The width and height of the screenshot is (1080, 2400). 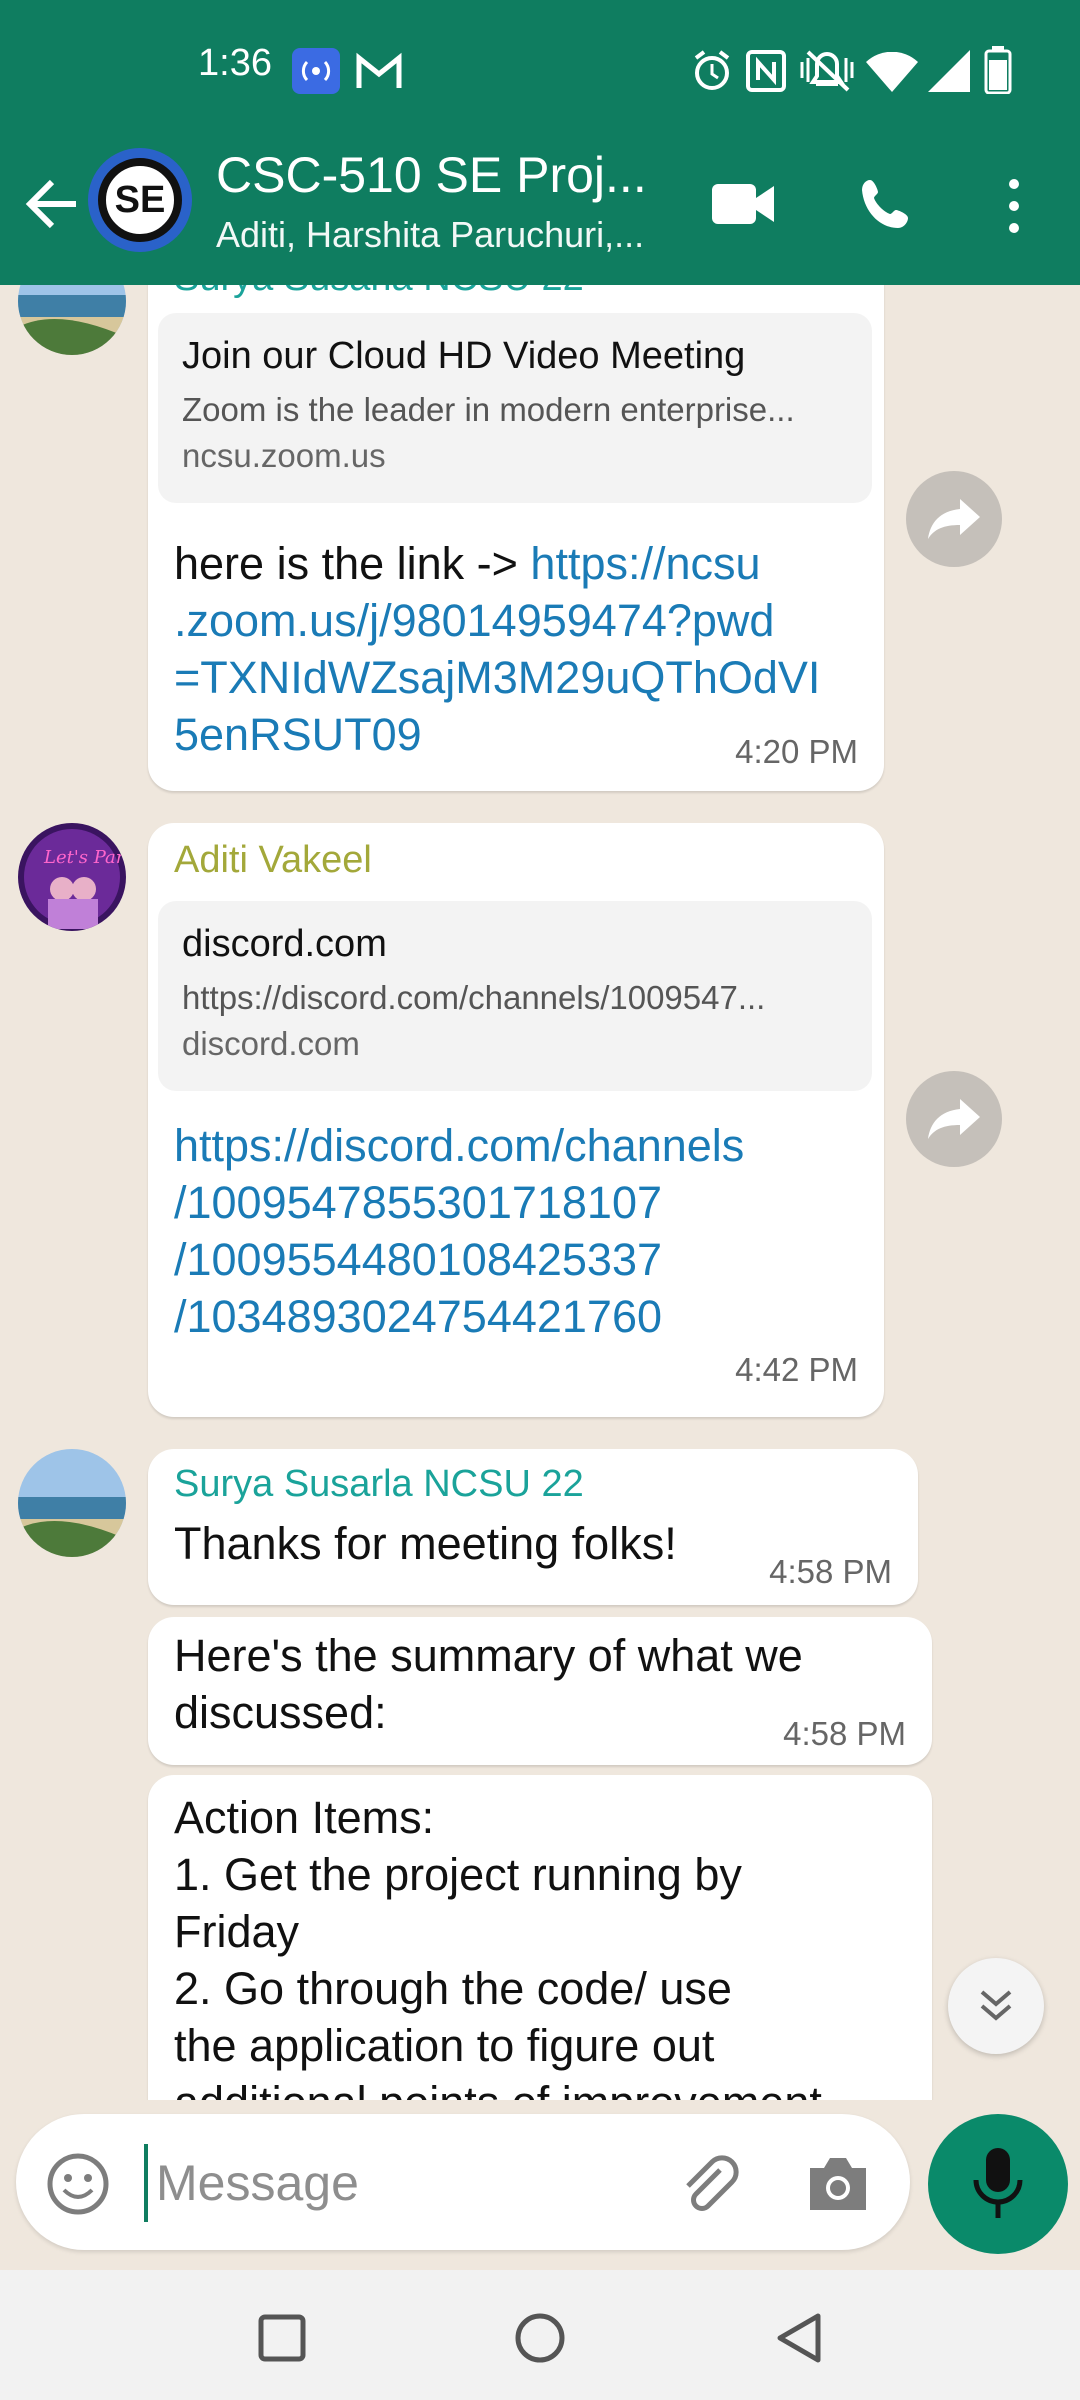 I want to click on message-timestamp: 4:42 PM, so click(x=796, y=1369).